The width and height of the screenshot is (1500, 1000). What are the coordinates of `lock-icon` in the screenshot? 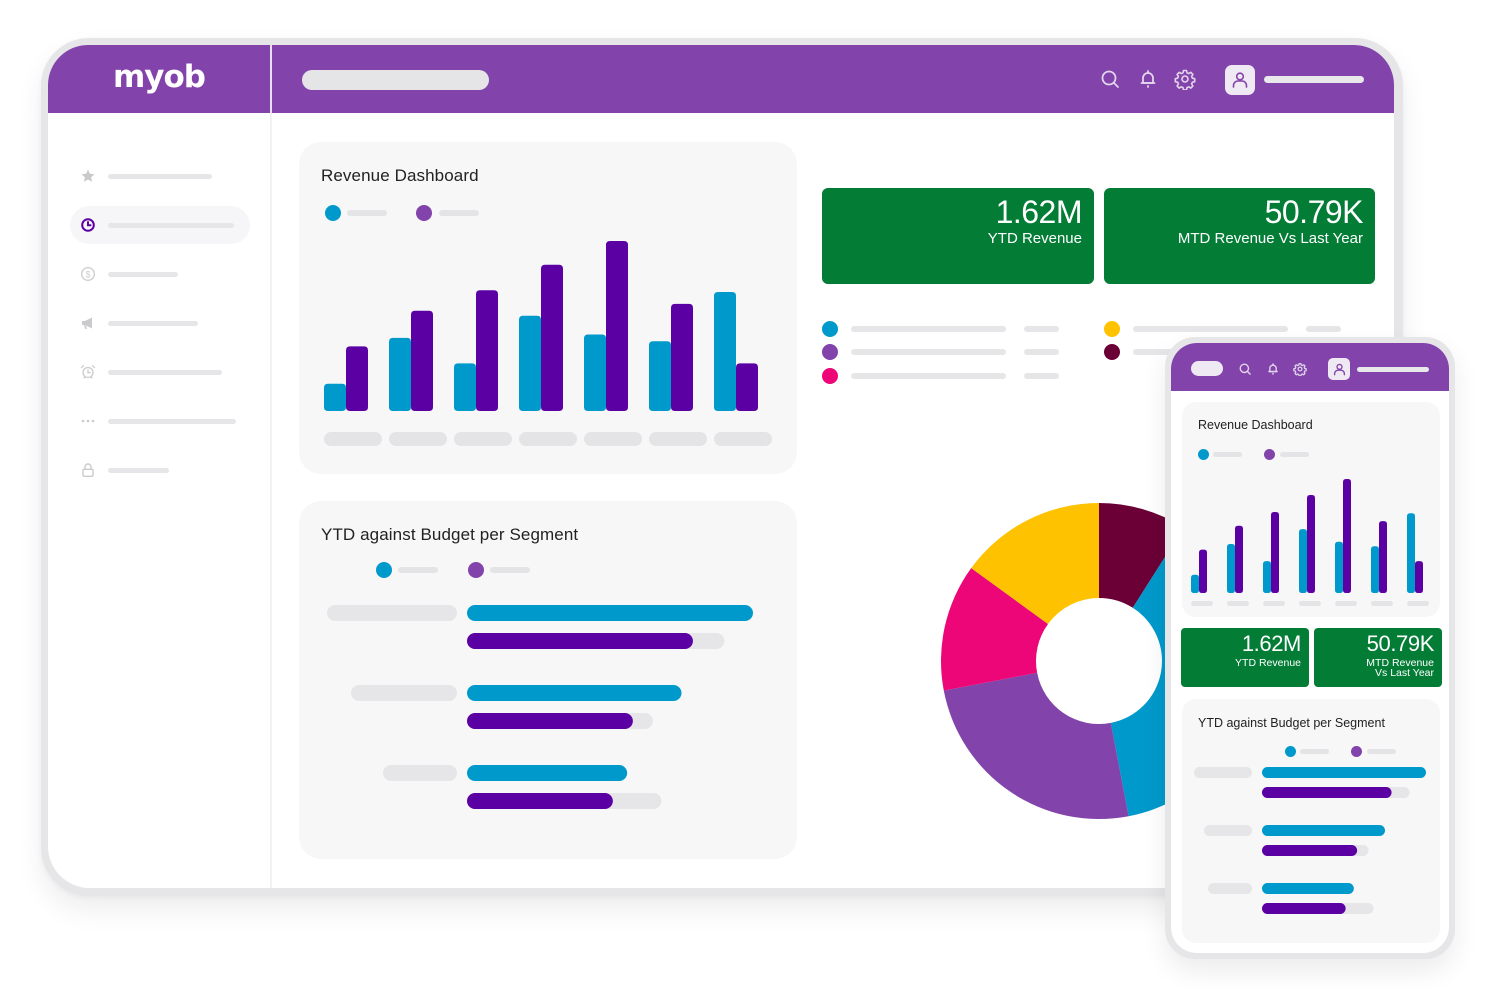 It's located at (88, 470).